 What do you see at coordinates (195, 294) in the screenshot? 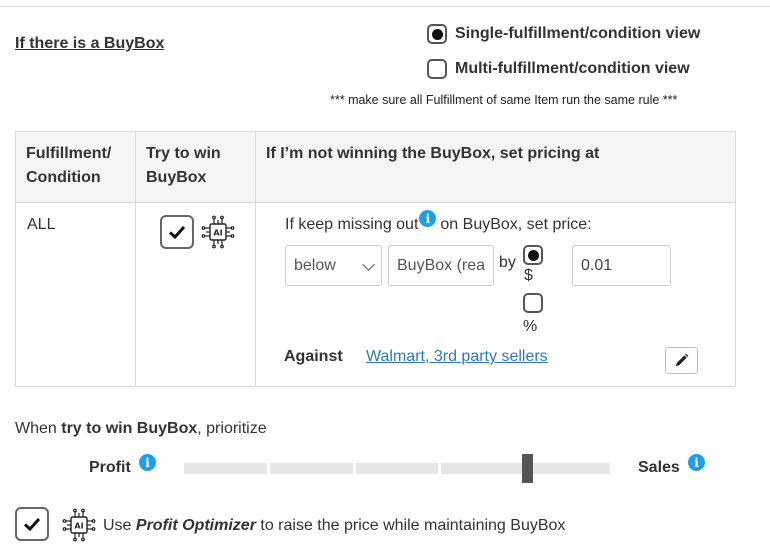
I see `try-to-win-cell: AI` at bounding box center [195, 294].